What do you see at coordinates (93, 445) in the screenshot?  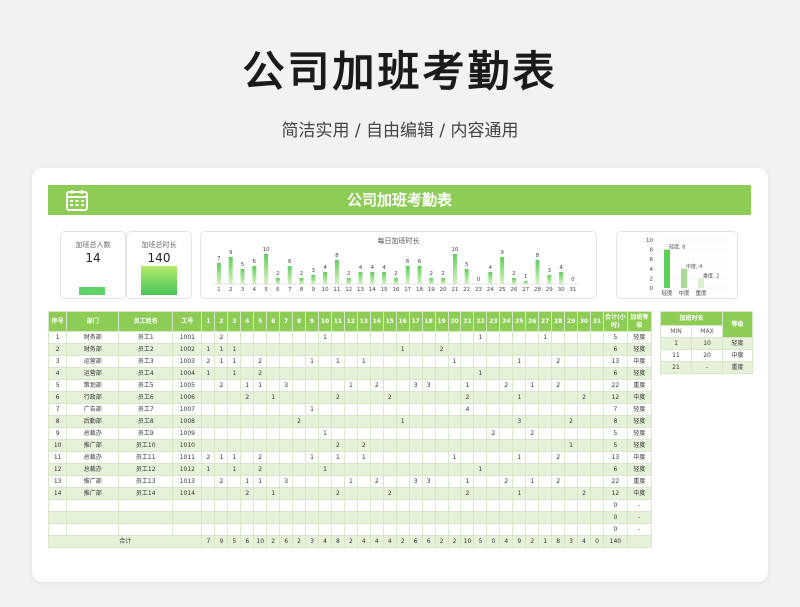 I see `cell-dept: 推广部` at bounding box center [93, 445].